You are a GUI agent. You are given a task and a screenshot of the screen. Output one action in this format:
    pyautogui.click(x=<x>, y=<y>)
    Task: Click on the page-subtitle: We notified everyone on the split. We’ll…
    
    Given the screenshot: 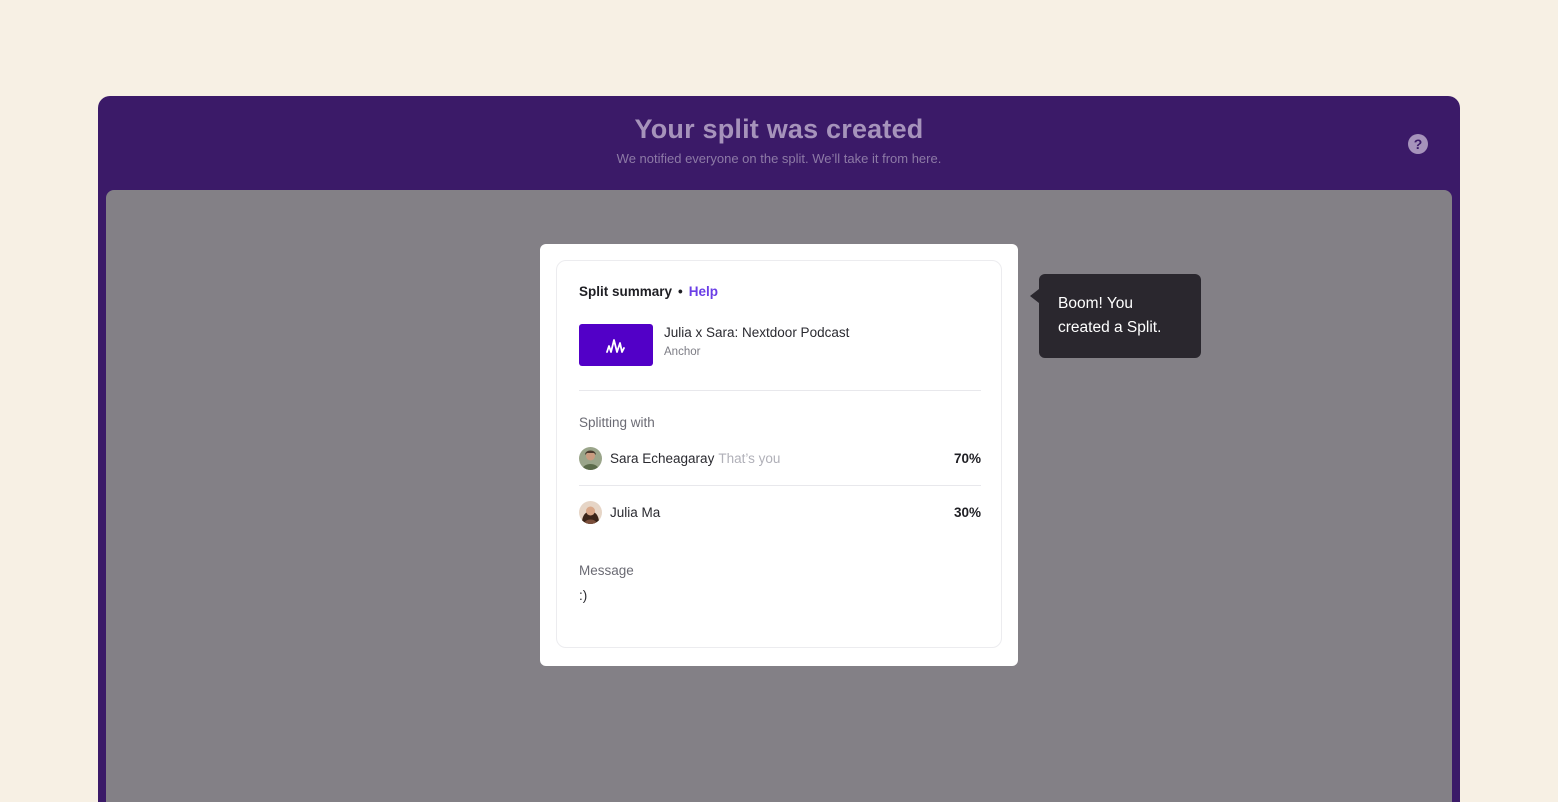 What is the action you would take?
    pyautogui.click(x=779, y=158)
    